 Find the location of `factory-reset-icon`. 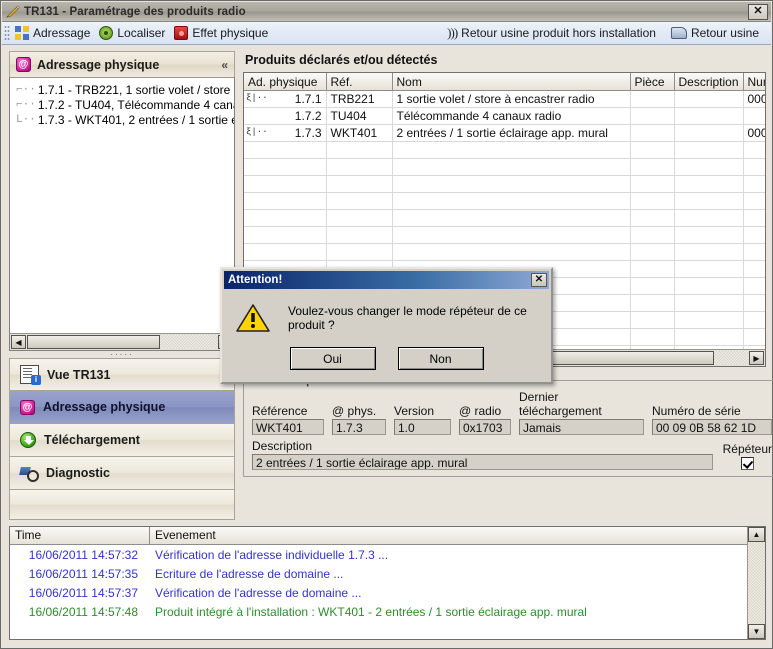

factory-reset-icon is located at coordinates (678, 33).